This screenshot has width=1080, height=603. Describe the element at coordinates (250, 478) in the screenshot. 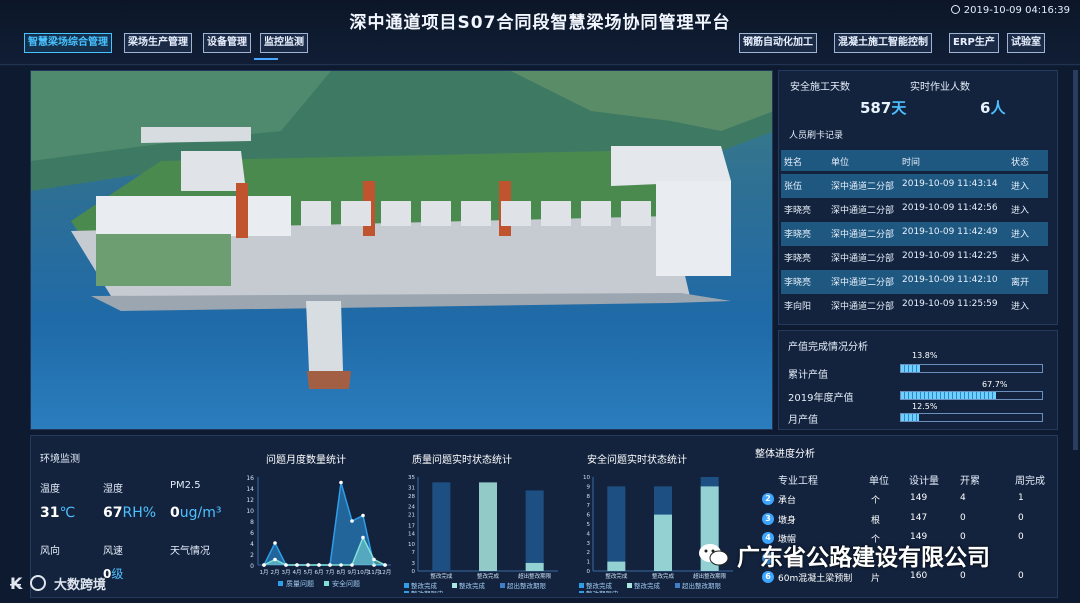

I see `y-tick-label: 16` at that location.